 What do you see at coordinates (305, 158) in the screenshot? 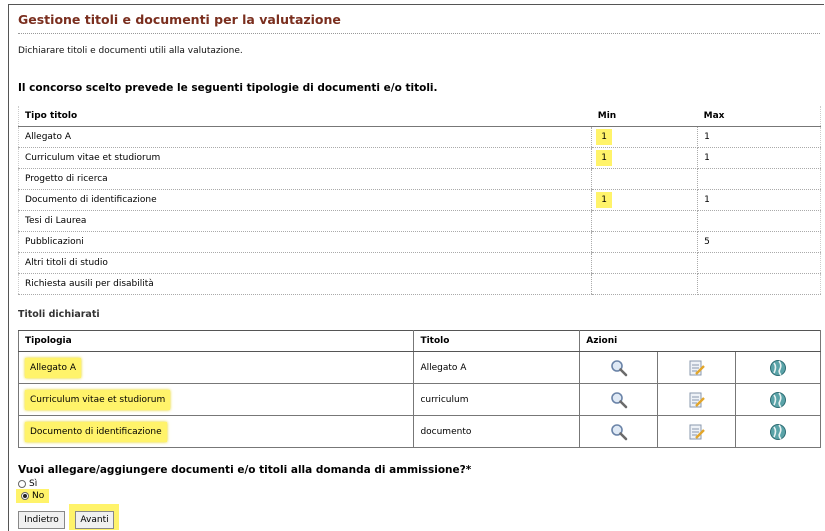
I see `tipo-cell: Curriculum vitae et studiorum` at bounding box center [305, 158].